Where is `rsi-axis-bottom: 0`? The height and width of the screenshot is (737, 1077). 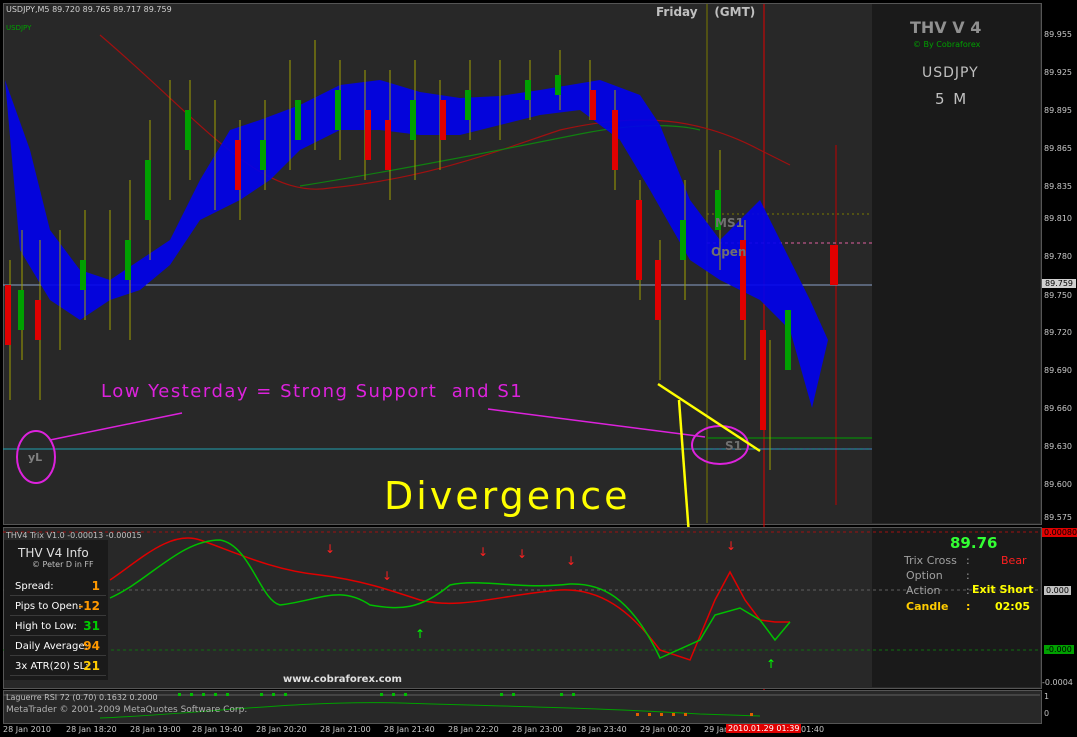 rsi-axis-bottom: 0 is located at coordinates (1047, 713).